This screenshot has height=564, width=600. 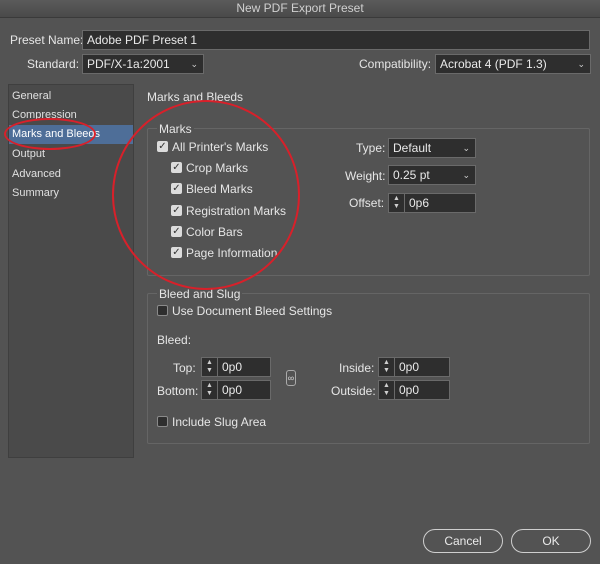 I want to click on bottom-stepper: ▲ ▼ 0p0, so click(x=236, y=390).